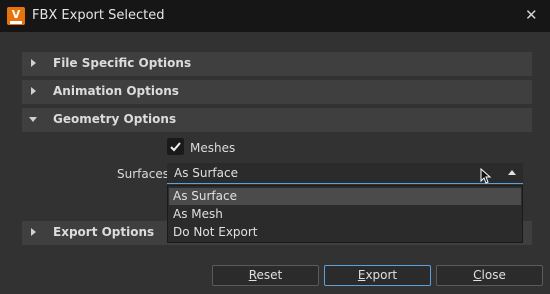 The image size is (550, 294). I want to click on option-label: As Surface, so click(205, 196).